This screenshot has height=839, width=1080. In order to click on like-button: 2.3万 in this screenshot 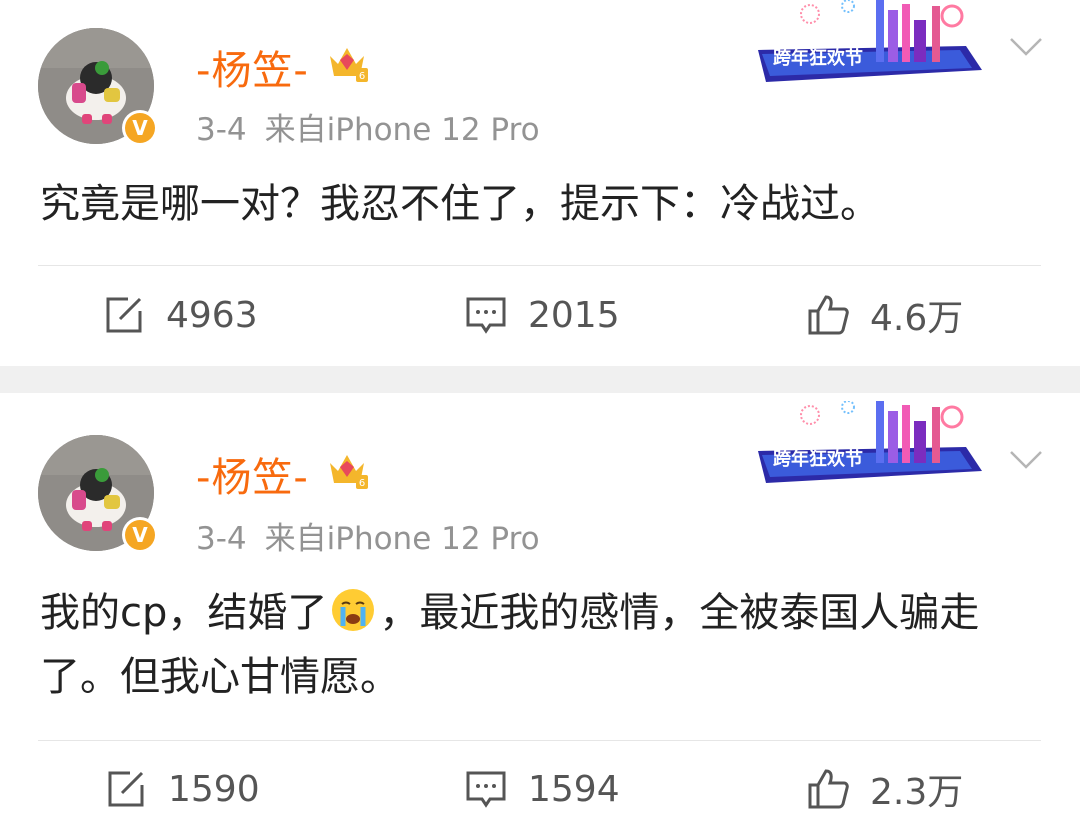, I will do `click(884, 789)`.